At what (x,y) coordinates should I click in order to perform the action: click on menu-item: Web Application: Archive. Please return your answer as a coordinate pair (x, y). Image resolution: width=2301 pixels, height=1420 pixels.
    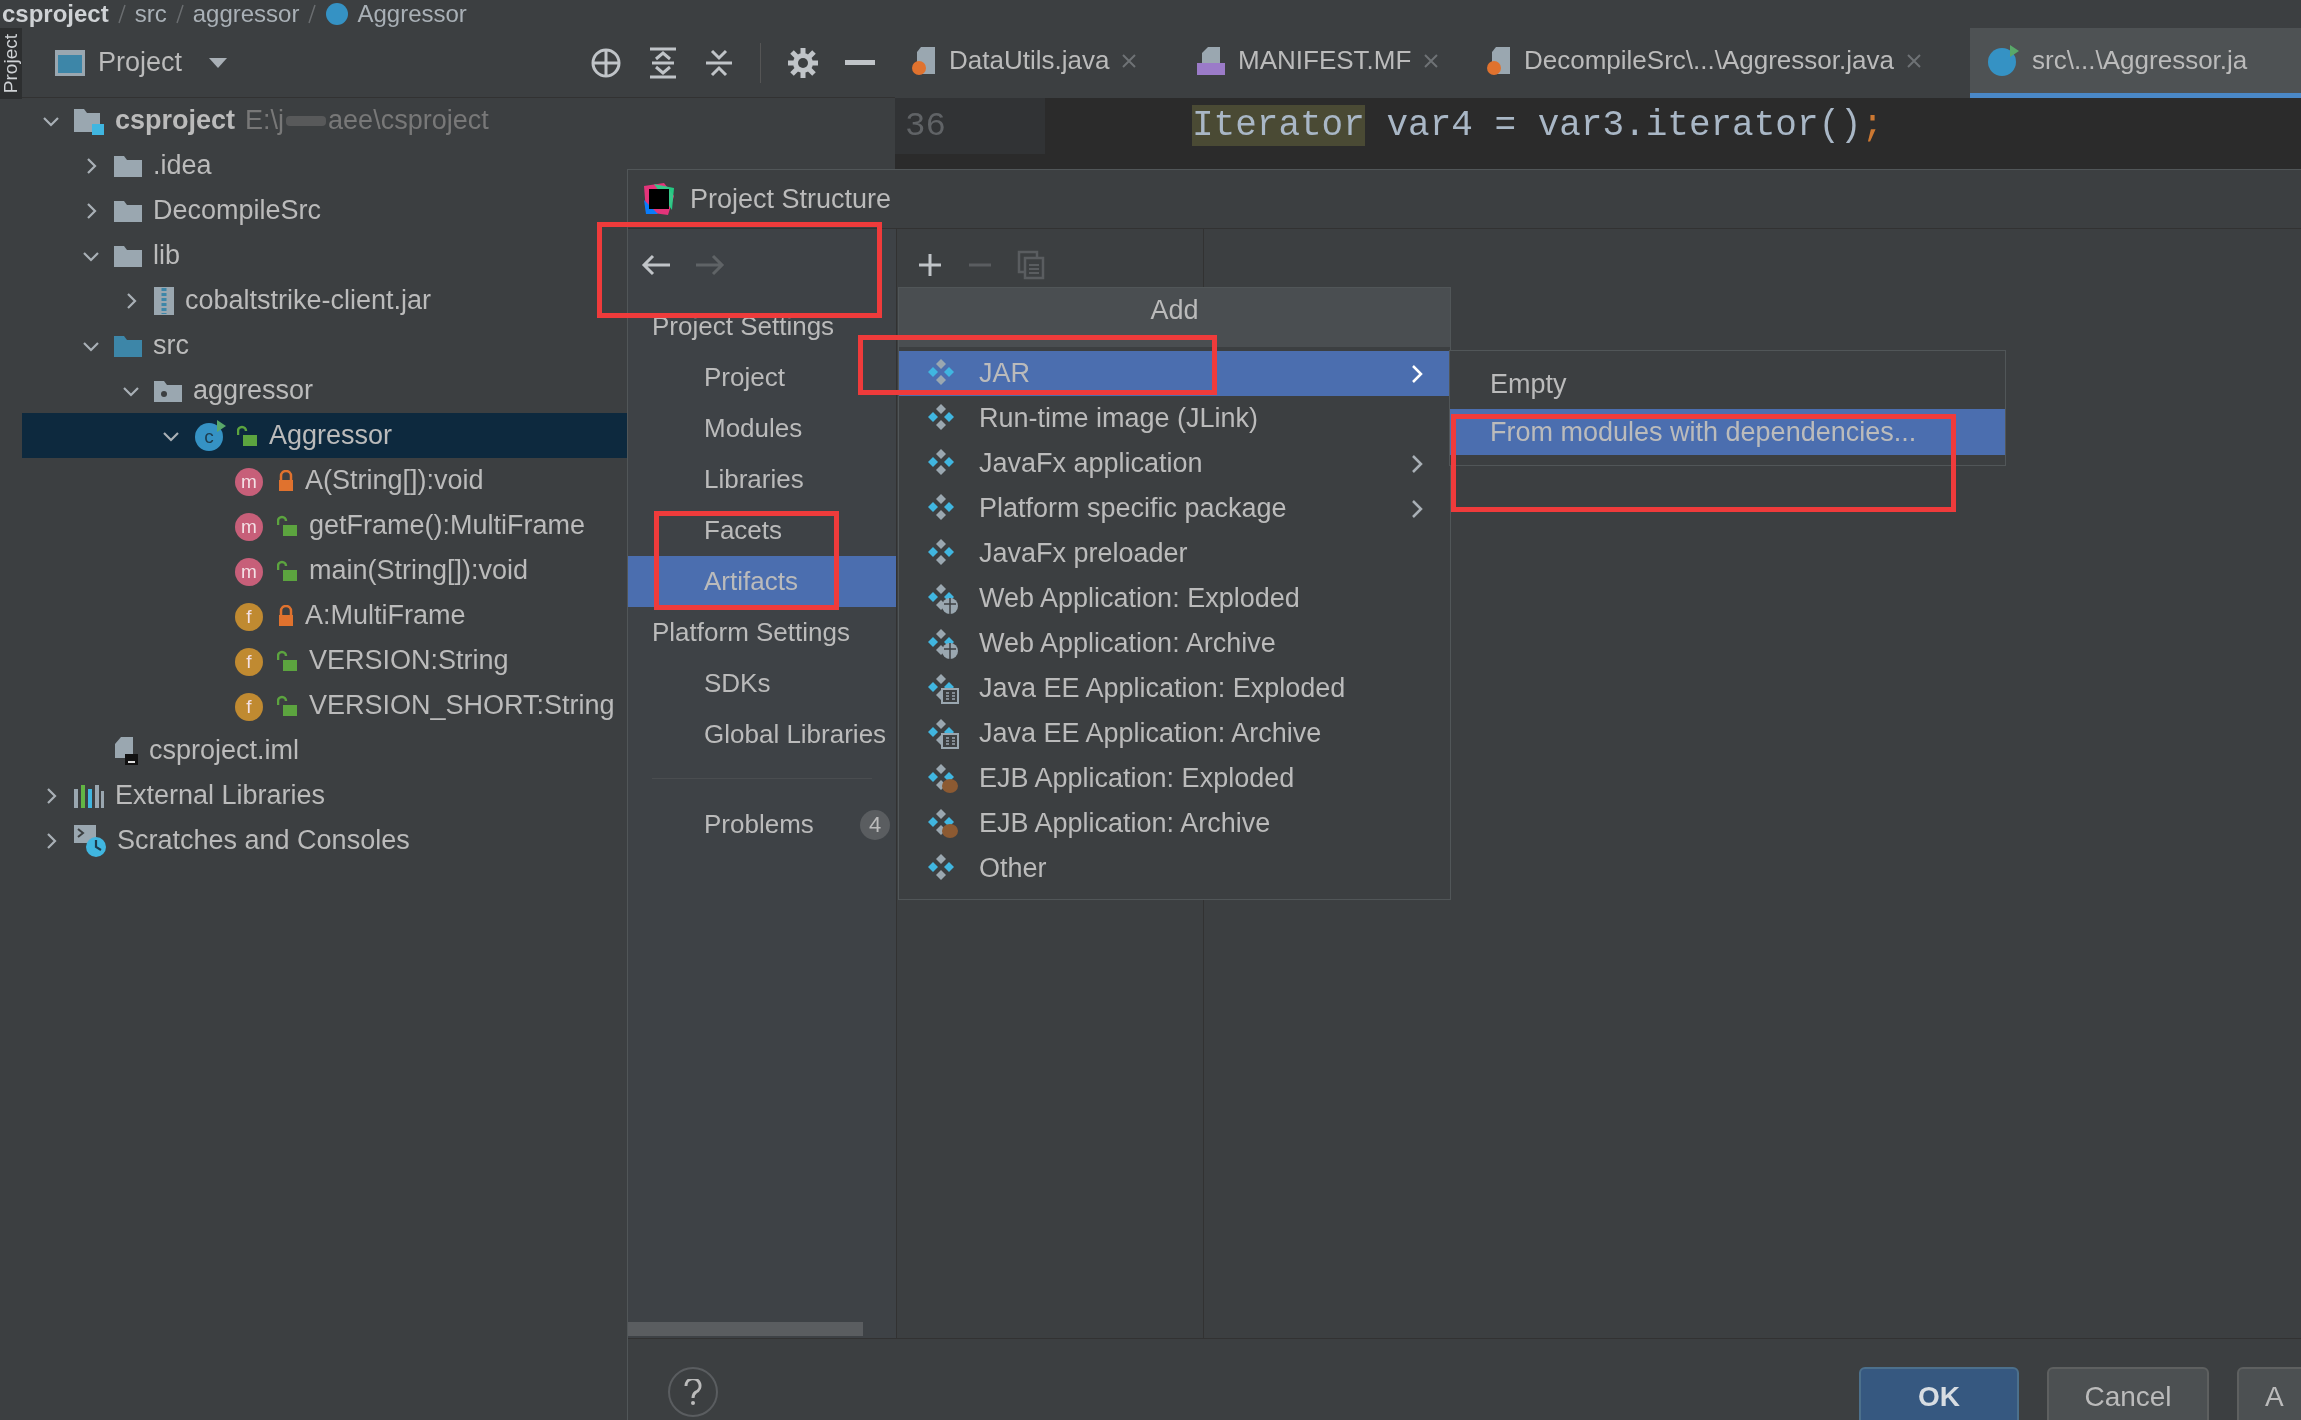
    Looking at the image, I should click on (1174, 643).